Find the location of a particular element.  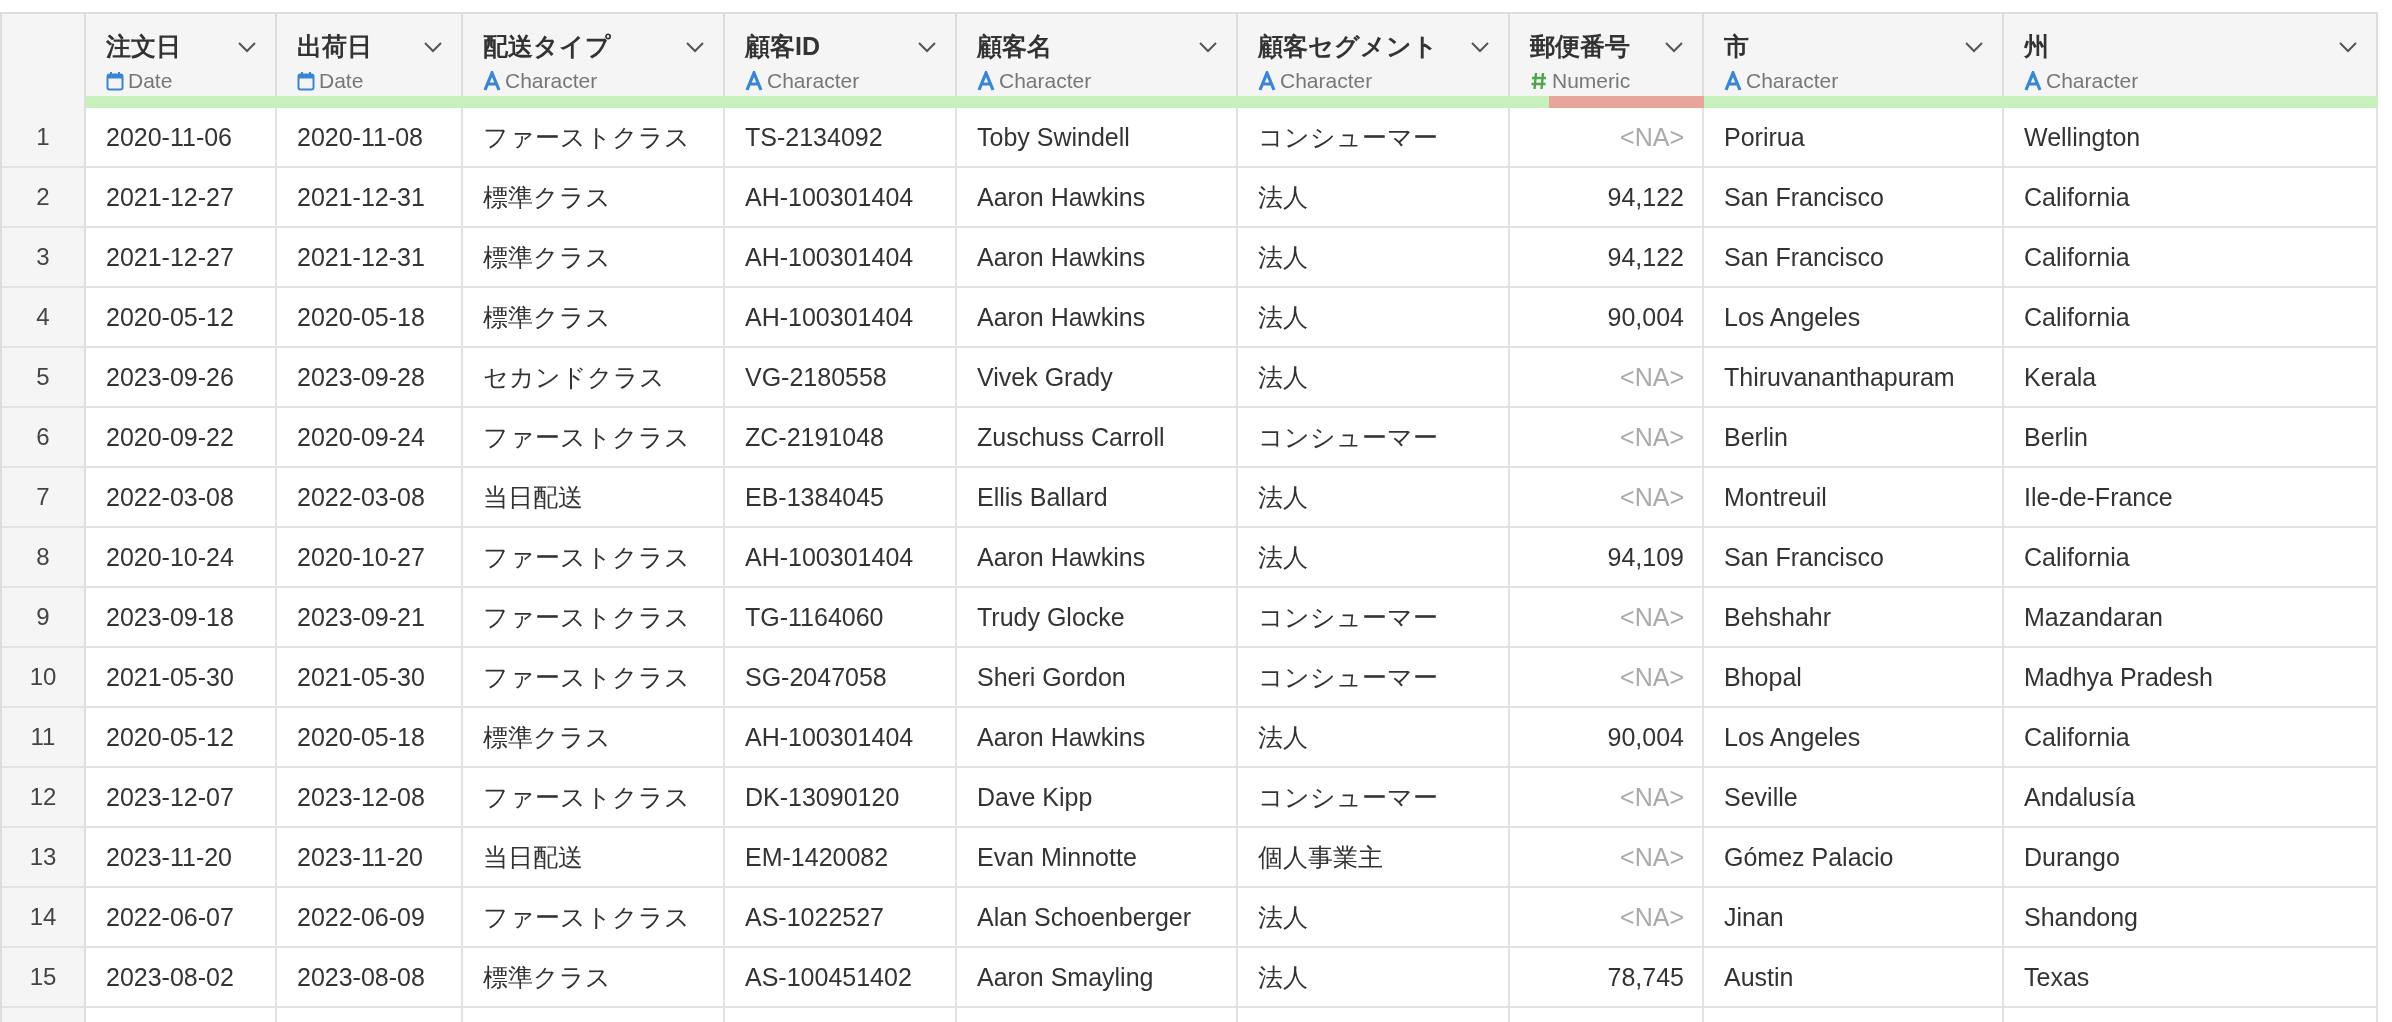

table-cell: DK-13090120 is located at coordinates (841, 798).